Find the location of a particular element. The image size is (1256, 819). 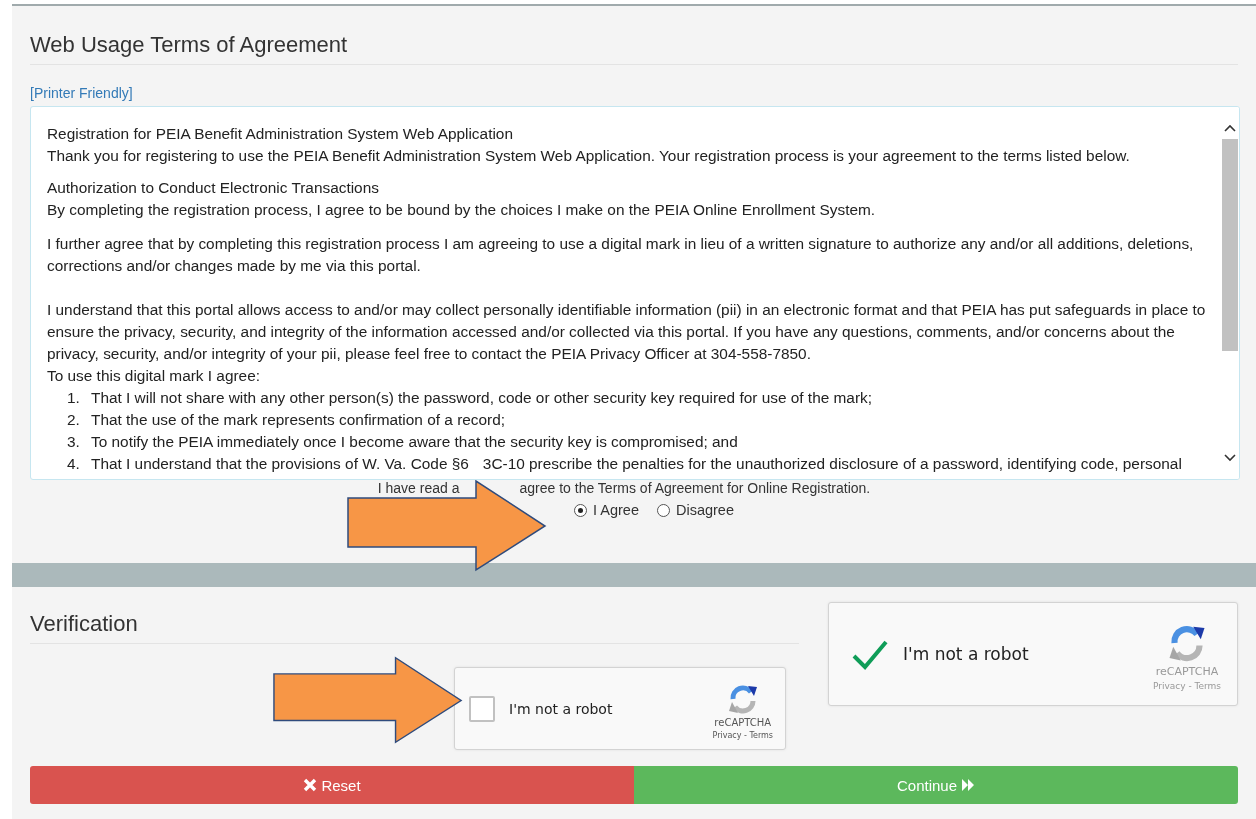

continue-button: Continue is located at coordinates (936, 785).